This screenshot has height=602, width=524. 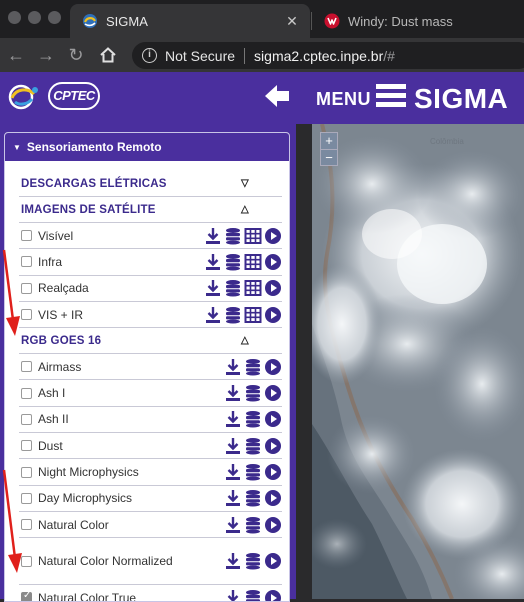 What do you see at coordinates (329, 157) in the screenshot?
I see `zoom-out-button: −` at bounding box center [329, 157].